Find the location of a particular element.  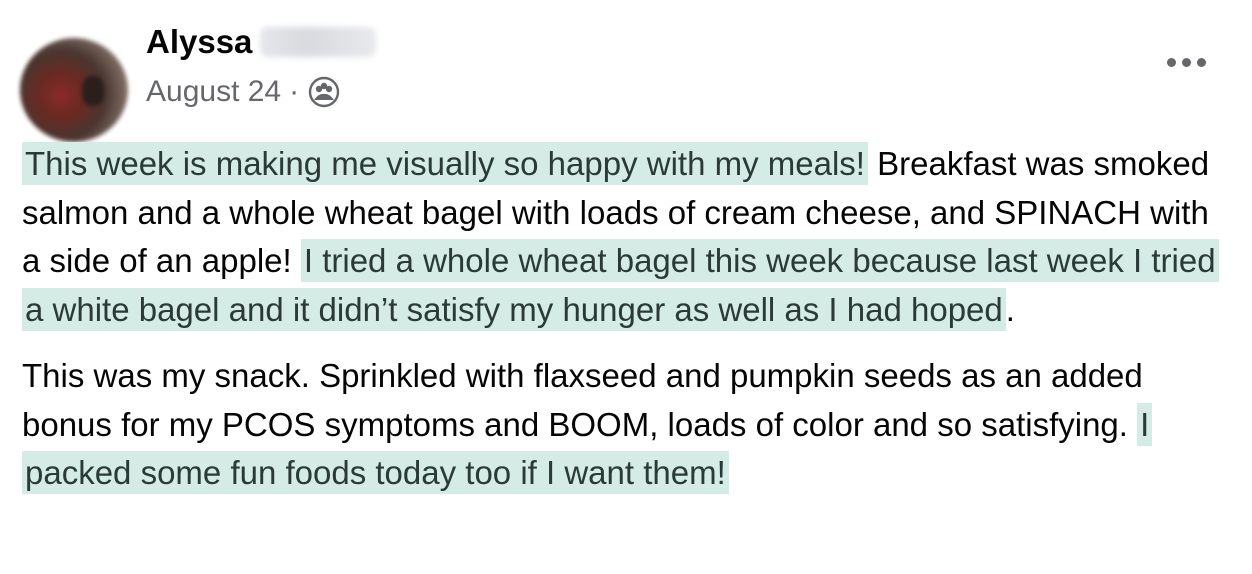

post-date: August 24 is located at coordinates (213, 92).